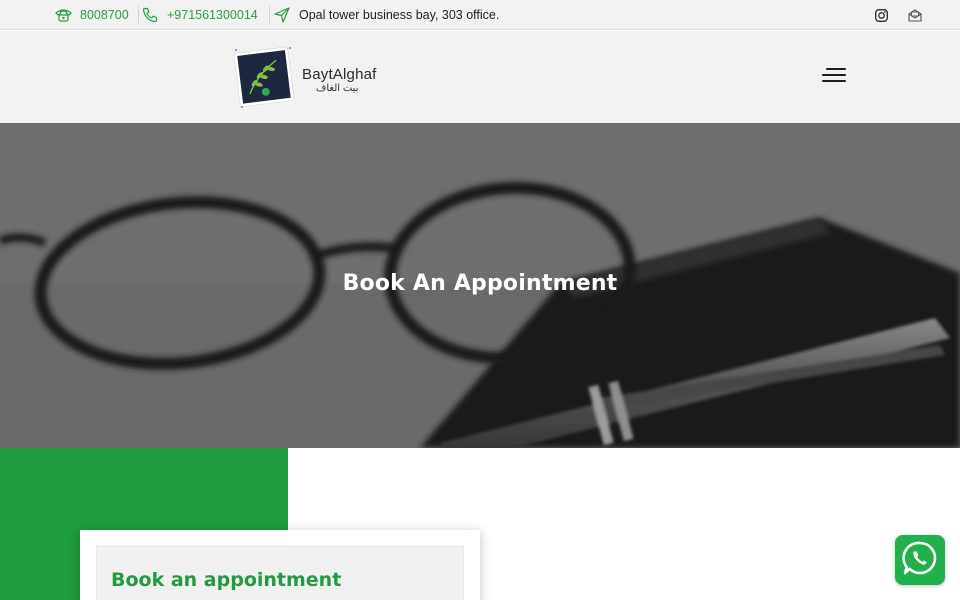  What do you see at coordinates (339, 74) in the screenshot?
I see `logo-name: BaytAlghaf` at bounding box center [339, 74].